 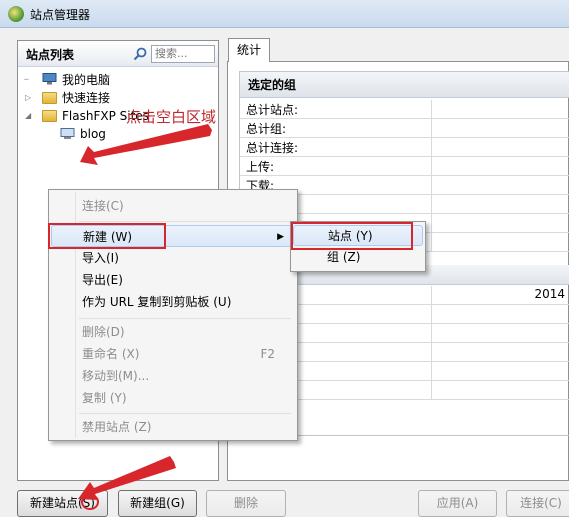 I want to click on new-site-button: 新建站点(S), so click(x=62, y=503).